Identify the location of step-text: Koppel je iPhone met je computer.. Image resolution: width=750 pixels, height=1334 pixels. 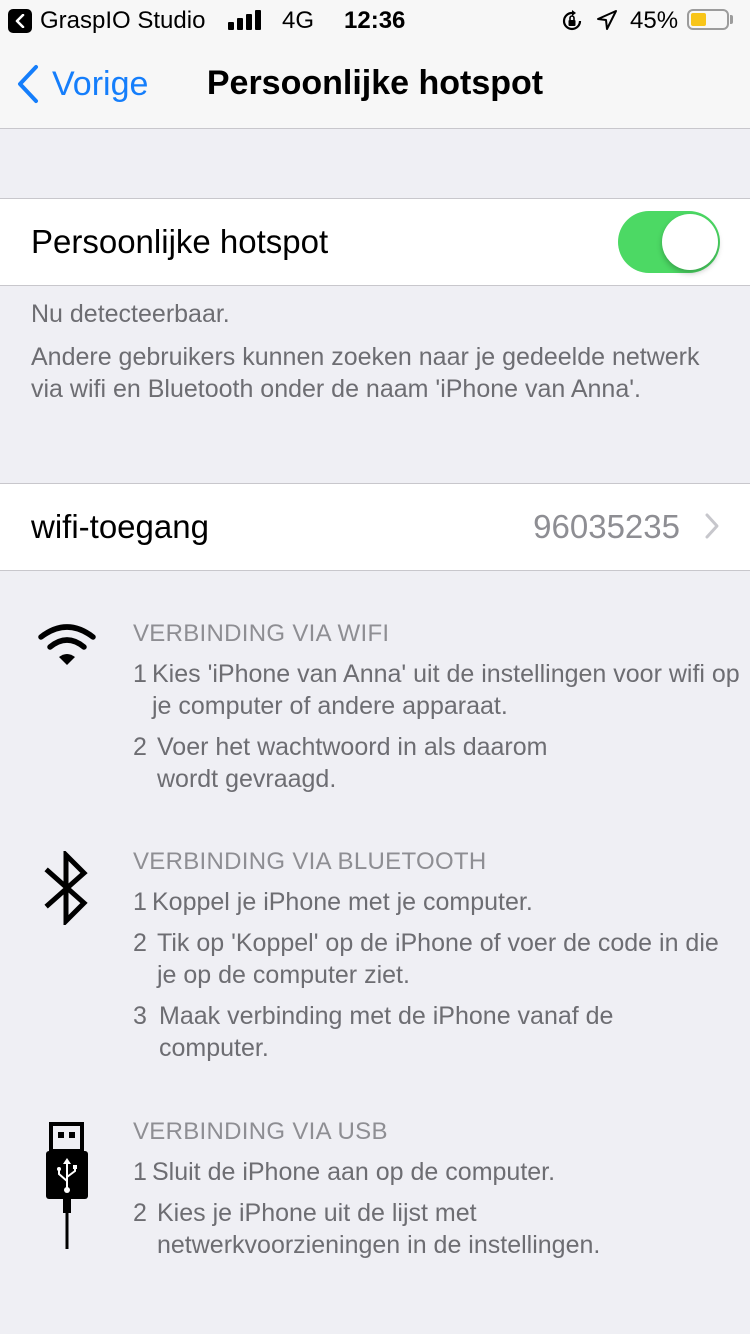
(342, 902).